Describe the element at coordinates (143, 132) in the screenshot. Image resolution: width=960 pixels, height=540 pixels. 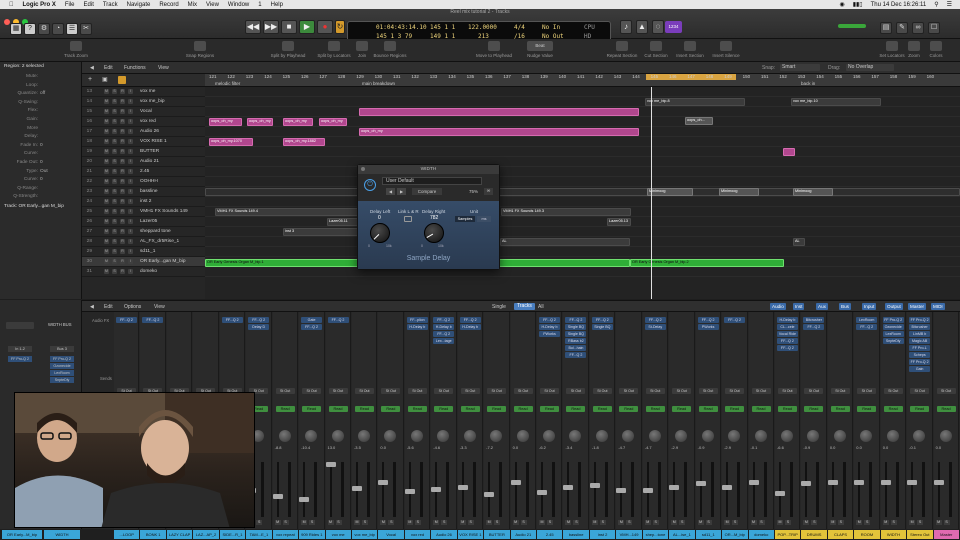
I see `track-header: 17 M S R I Audio 26` at that location.